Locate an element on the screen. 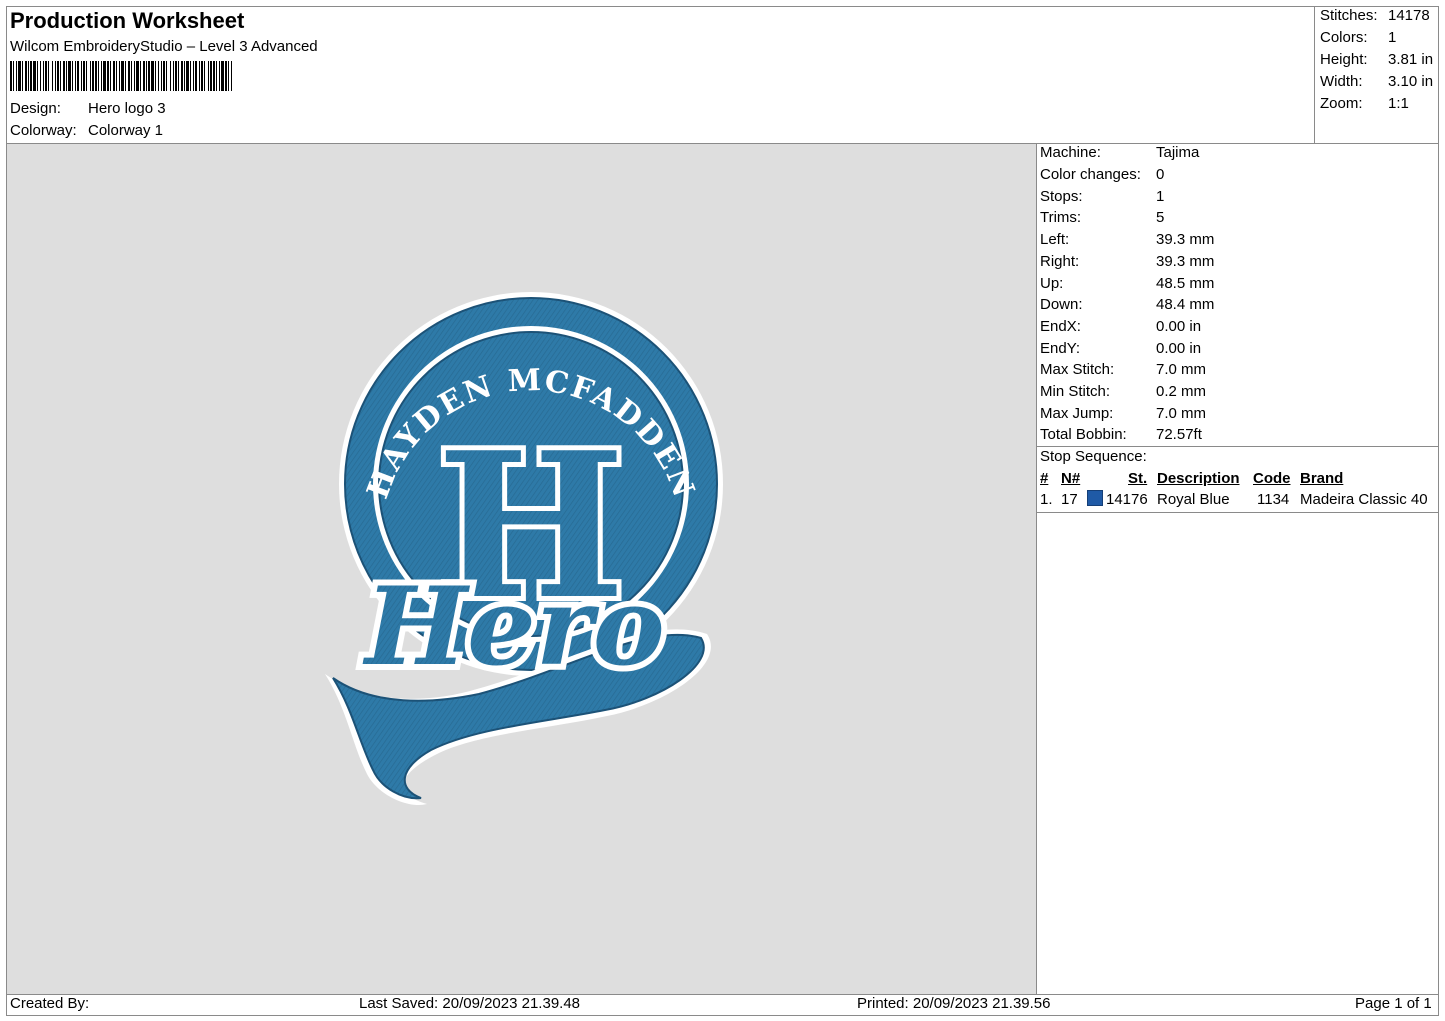  stat-colors: Colors: 1 is located at coordinates (1358, 40).